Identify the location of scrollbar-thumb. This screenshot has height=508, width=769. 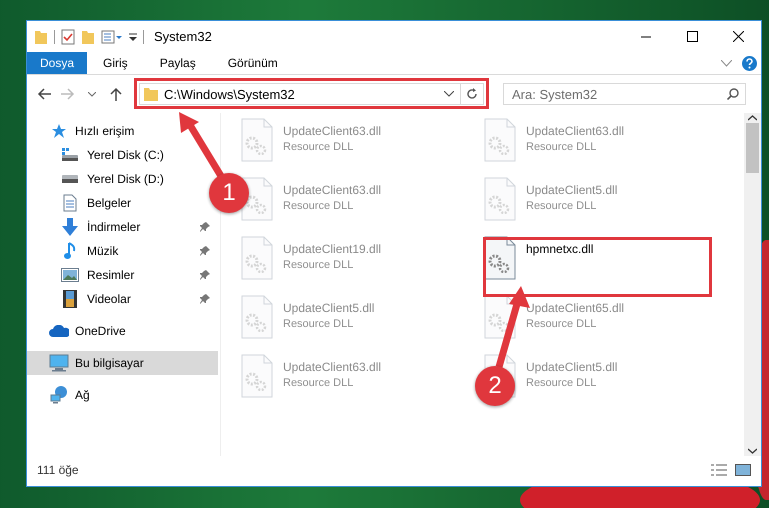
(752, 148).